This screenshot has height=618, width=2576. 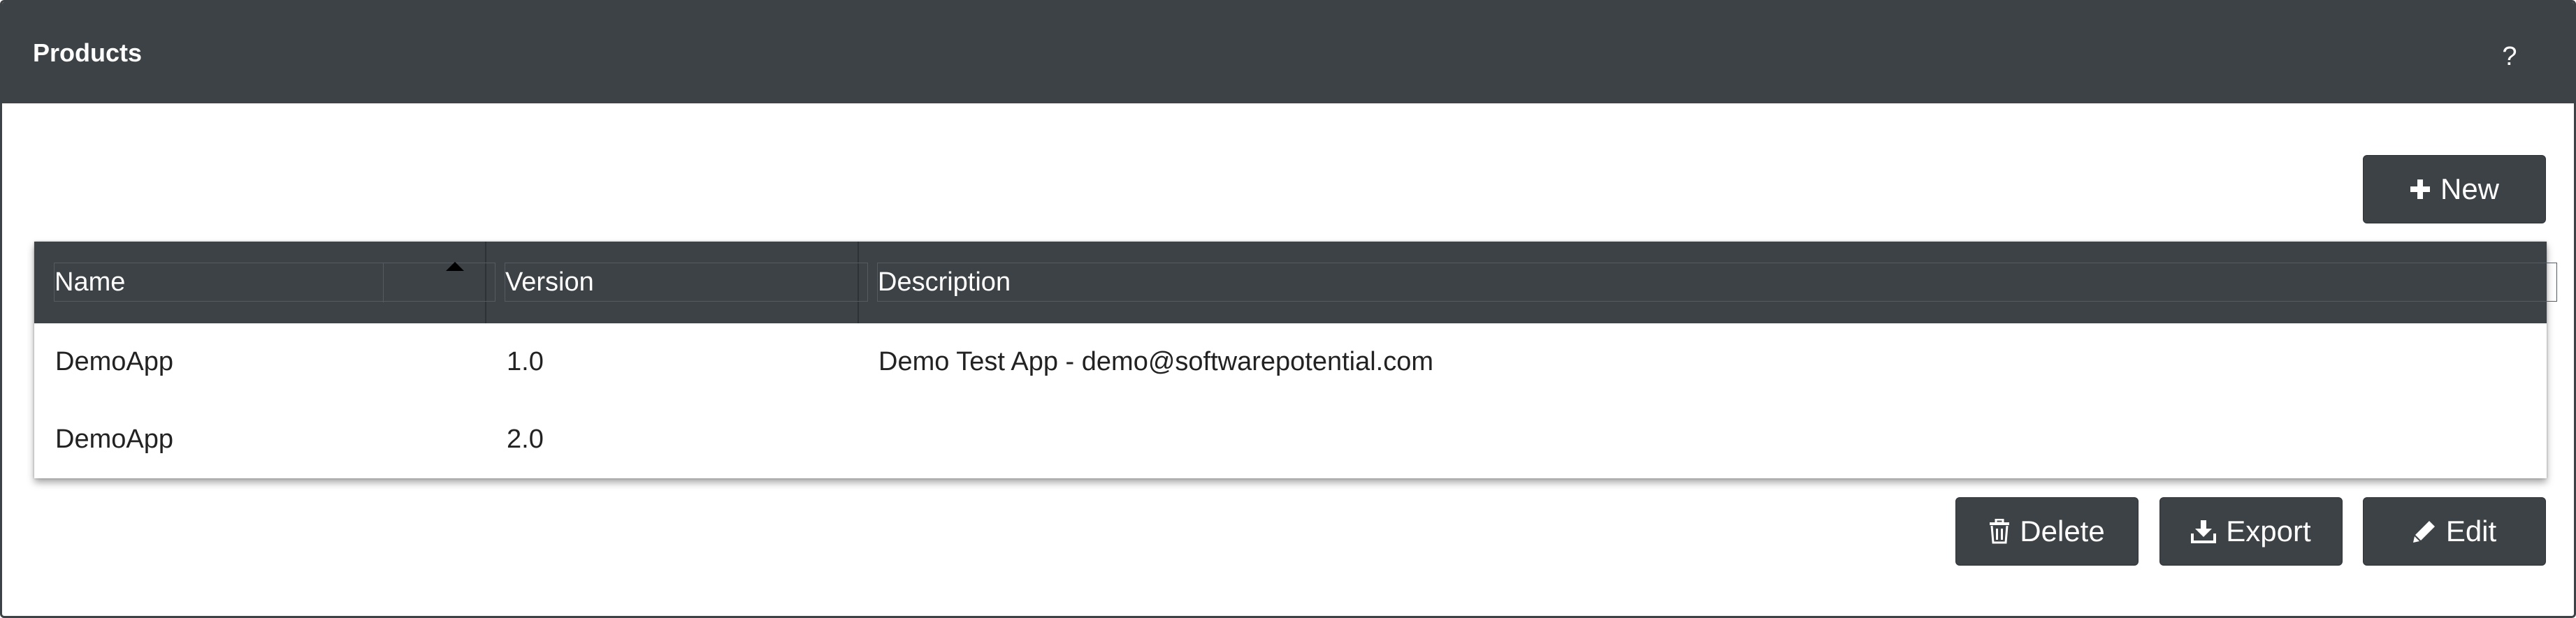 I want to click on new-button: New, so click(x=2454, y=189).